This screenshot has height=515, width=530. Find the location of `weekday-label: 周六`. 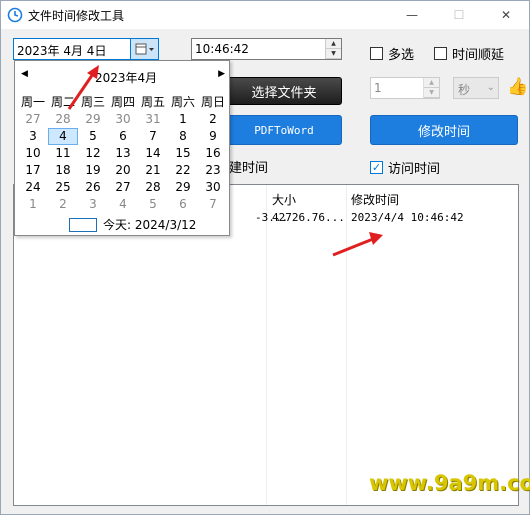

weekday-label: 周六 is located at coordinates (182, 102).